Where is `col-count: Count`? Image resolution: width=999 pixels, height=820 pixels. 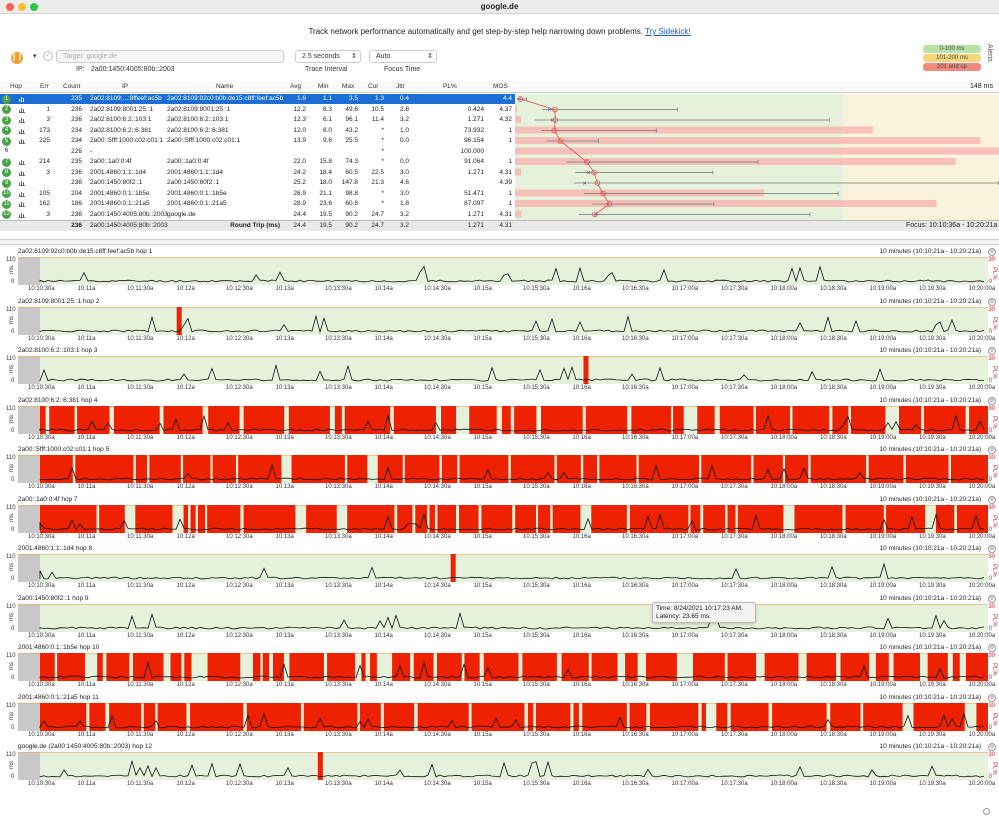
col-count: Count is located at coordinates (71, 86).